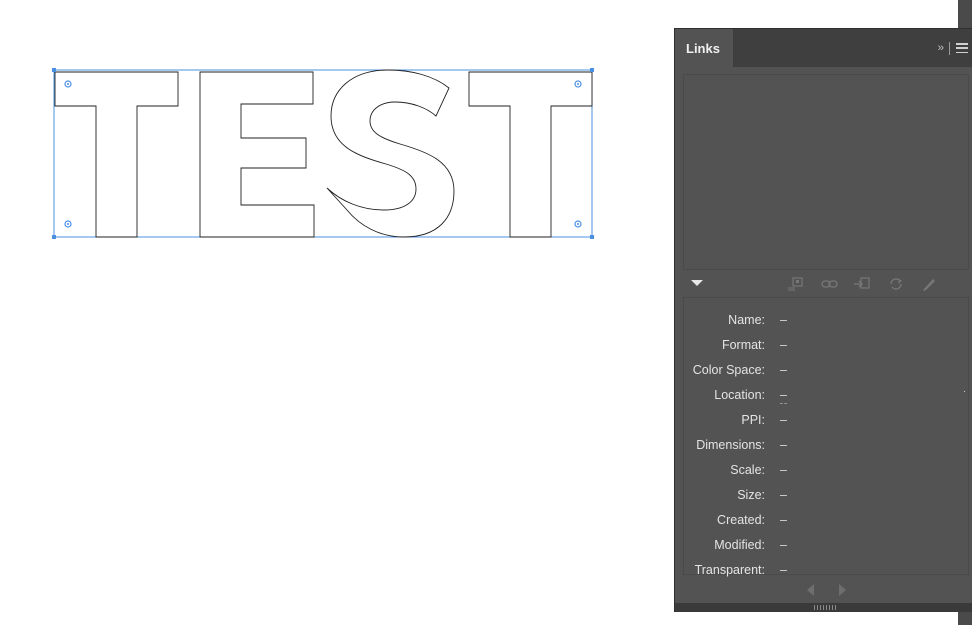  I want to click on handle-bottom-right, so click(592, 237).